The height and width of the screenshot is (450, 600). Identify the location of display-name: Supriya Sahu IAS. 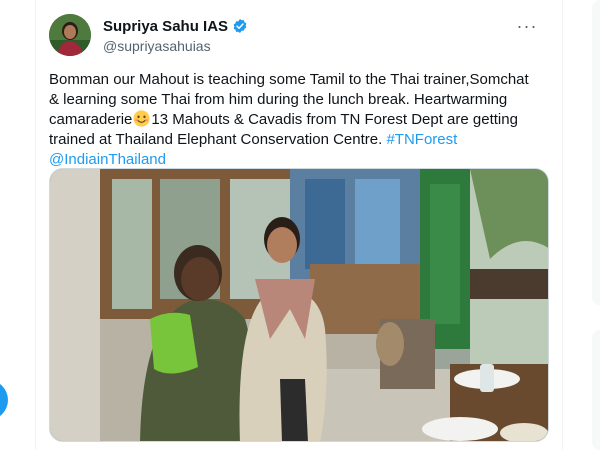
(165, 26).